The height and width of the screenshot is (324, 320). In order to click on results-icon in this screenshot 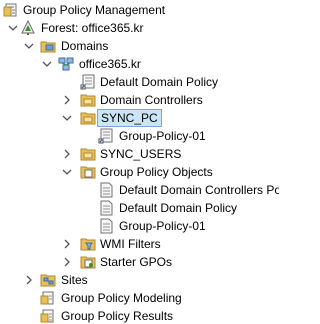, I will do `click(48, 316)`.